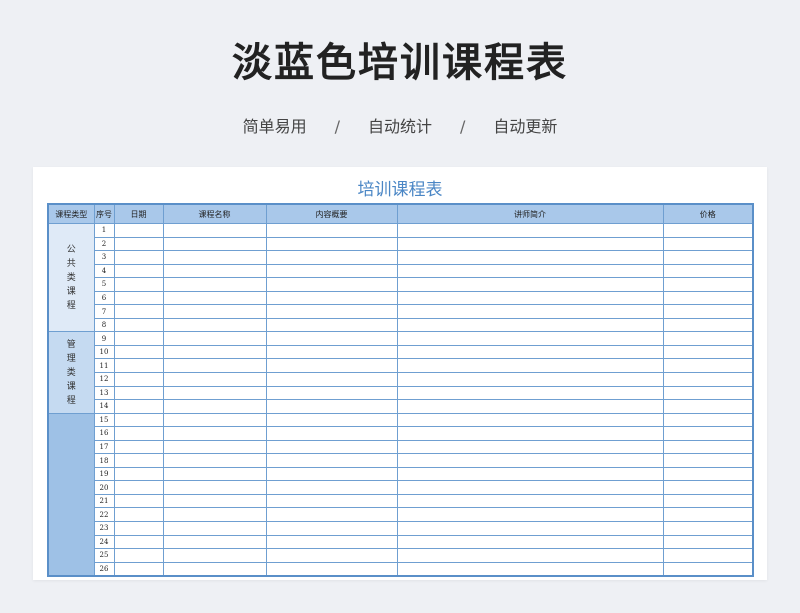  I want to click on row-index-cell: 26, so click(104, 569).